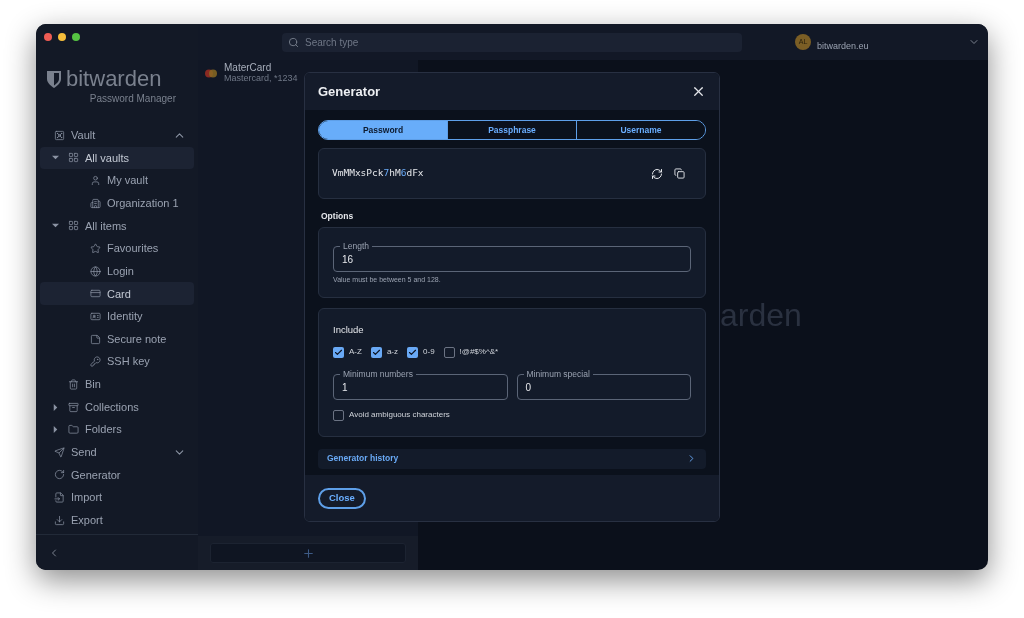 The image size is (1024, 618). I want to click on download-icon, so click(59, 520).